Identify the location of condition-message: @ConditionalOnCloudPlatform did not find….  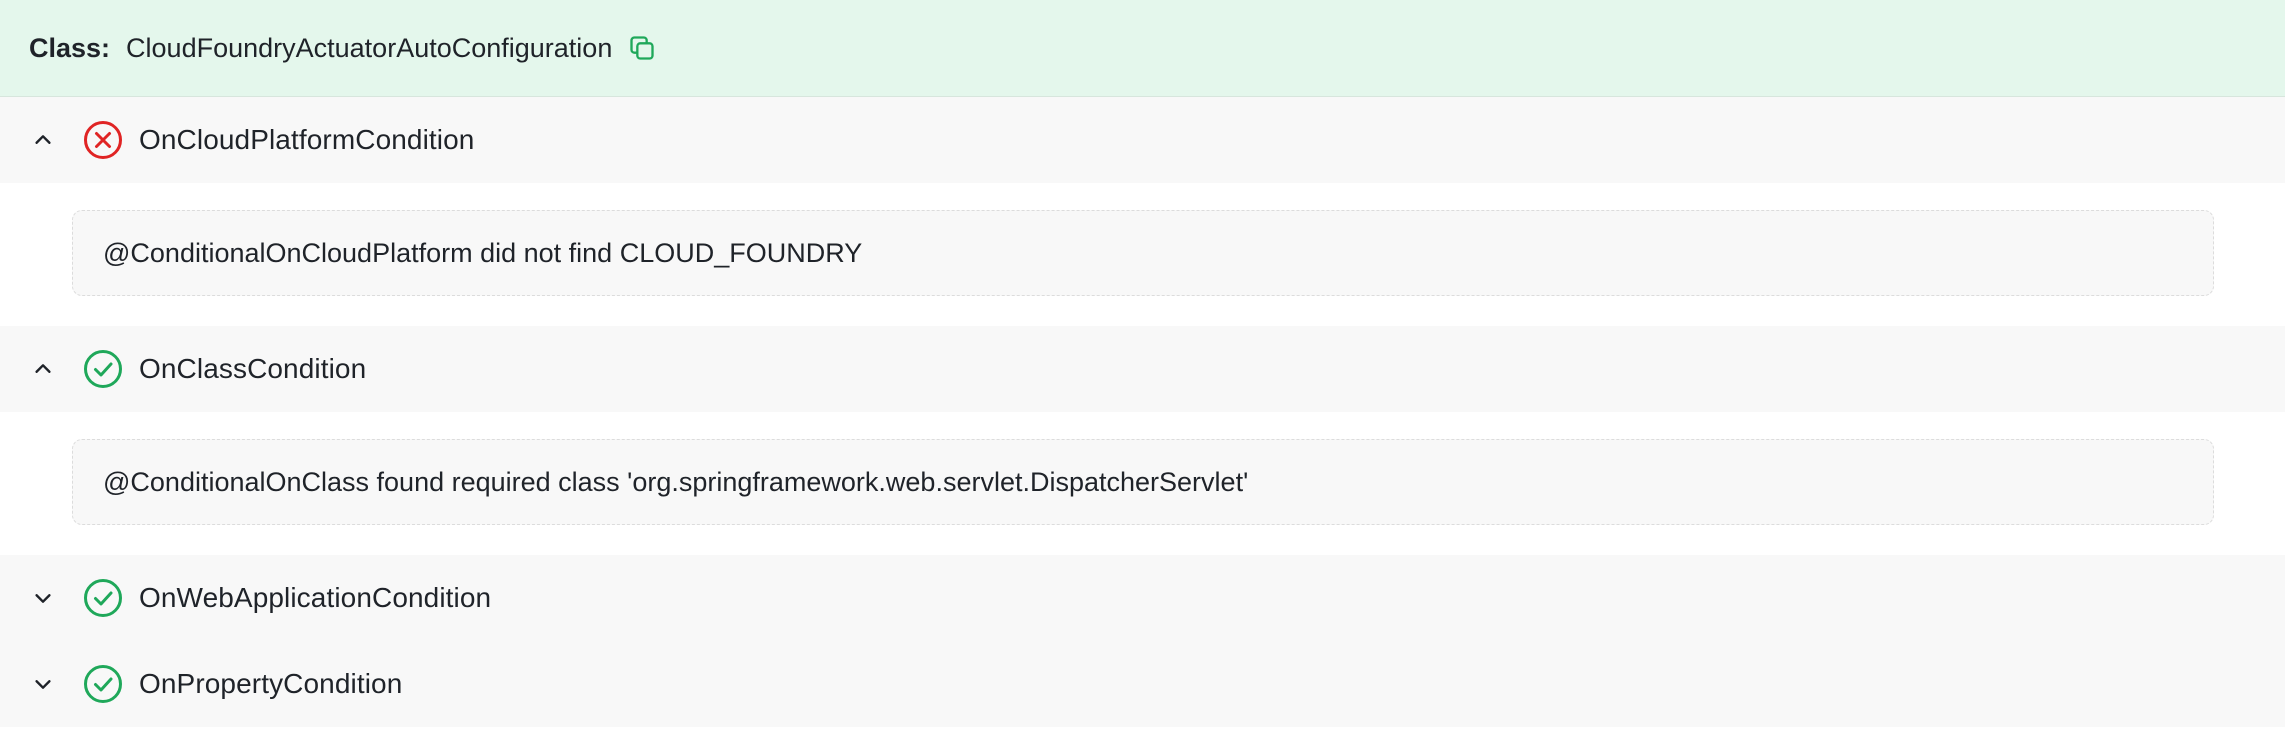
(483, 252).